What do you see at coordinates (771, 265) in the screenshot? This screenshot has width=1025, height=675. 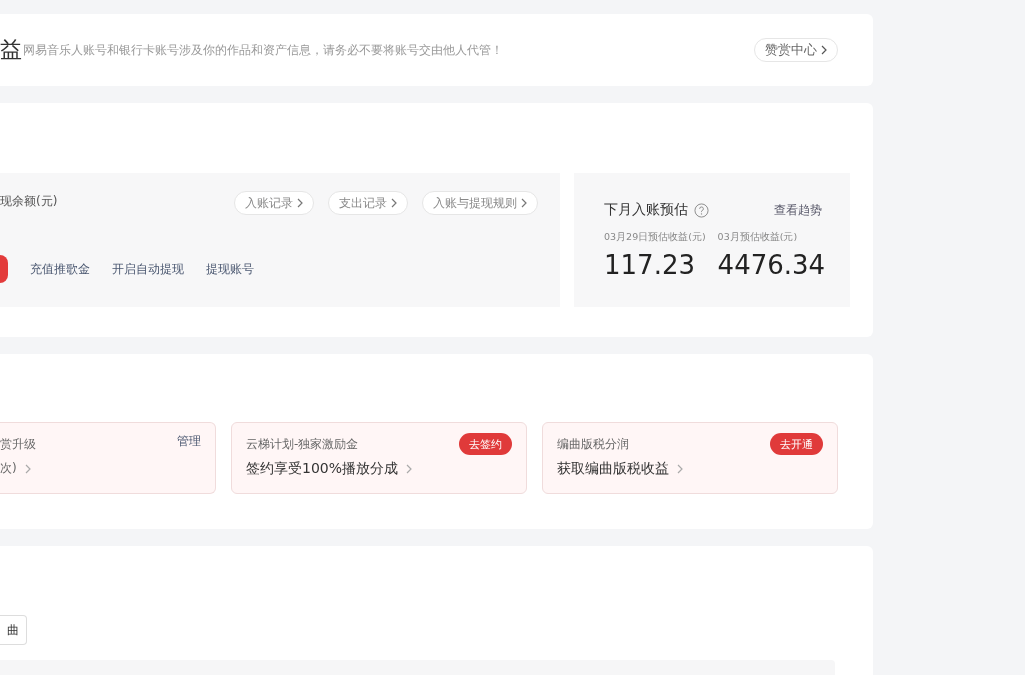 I see `estimate-value: 4476.34` at bounding box center [771, 265].